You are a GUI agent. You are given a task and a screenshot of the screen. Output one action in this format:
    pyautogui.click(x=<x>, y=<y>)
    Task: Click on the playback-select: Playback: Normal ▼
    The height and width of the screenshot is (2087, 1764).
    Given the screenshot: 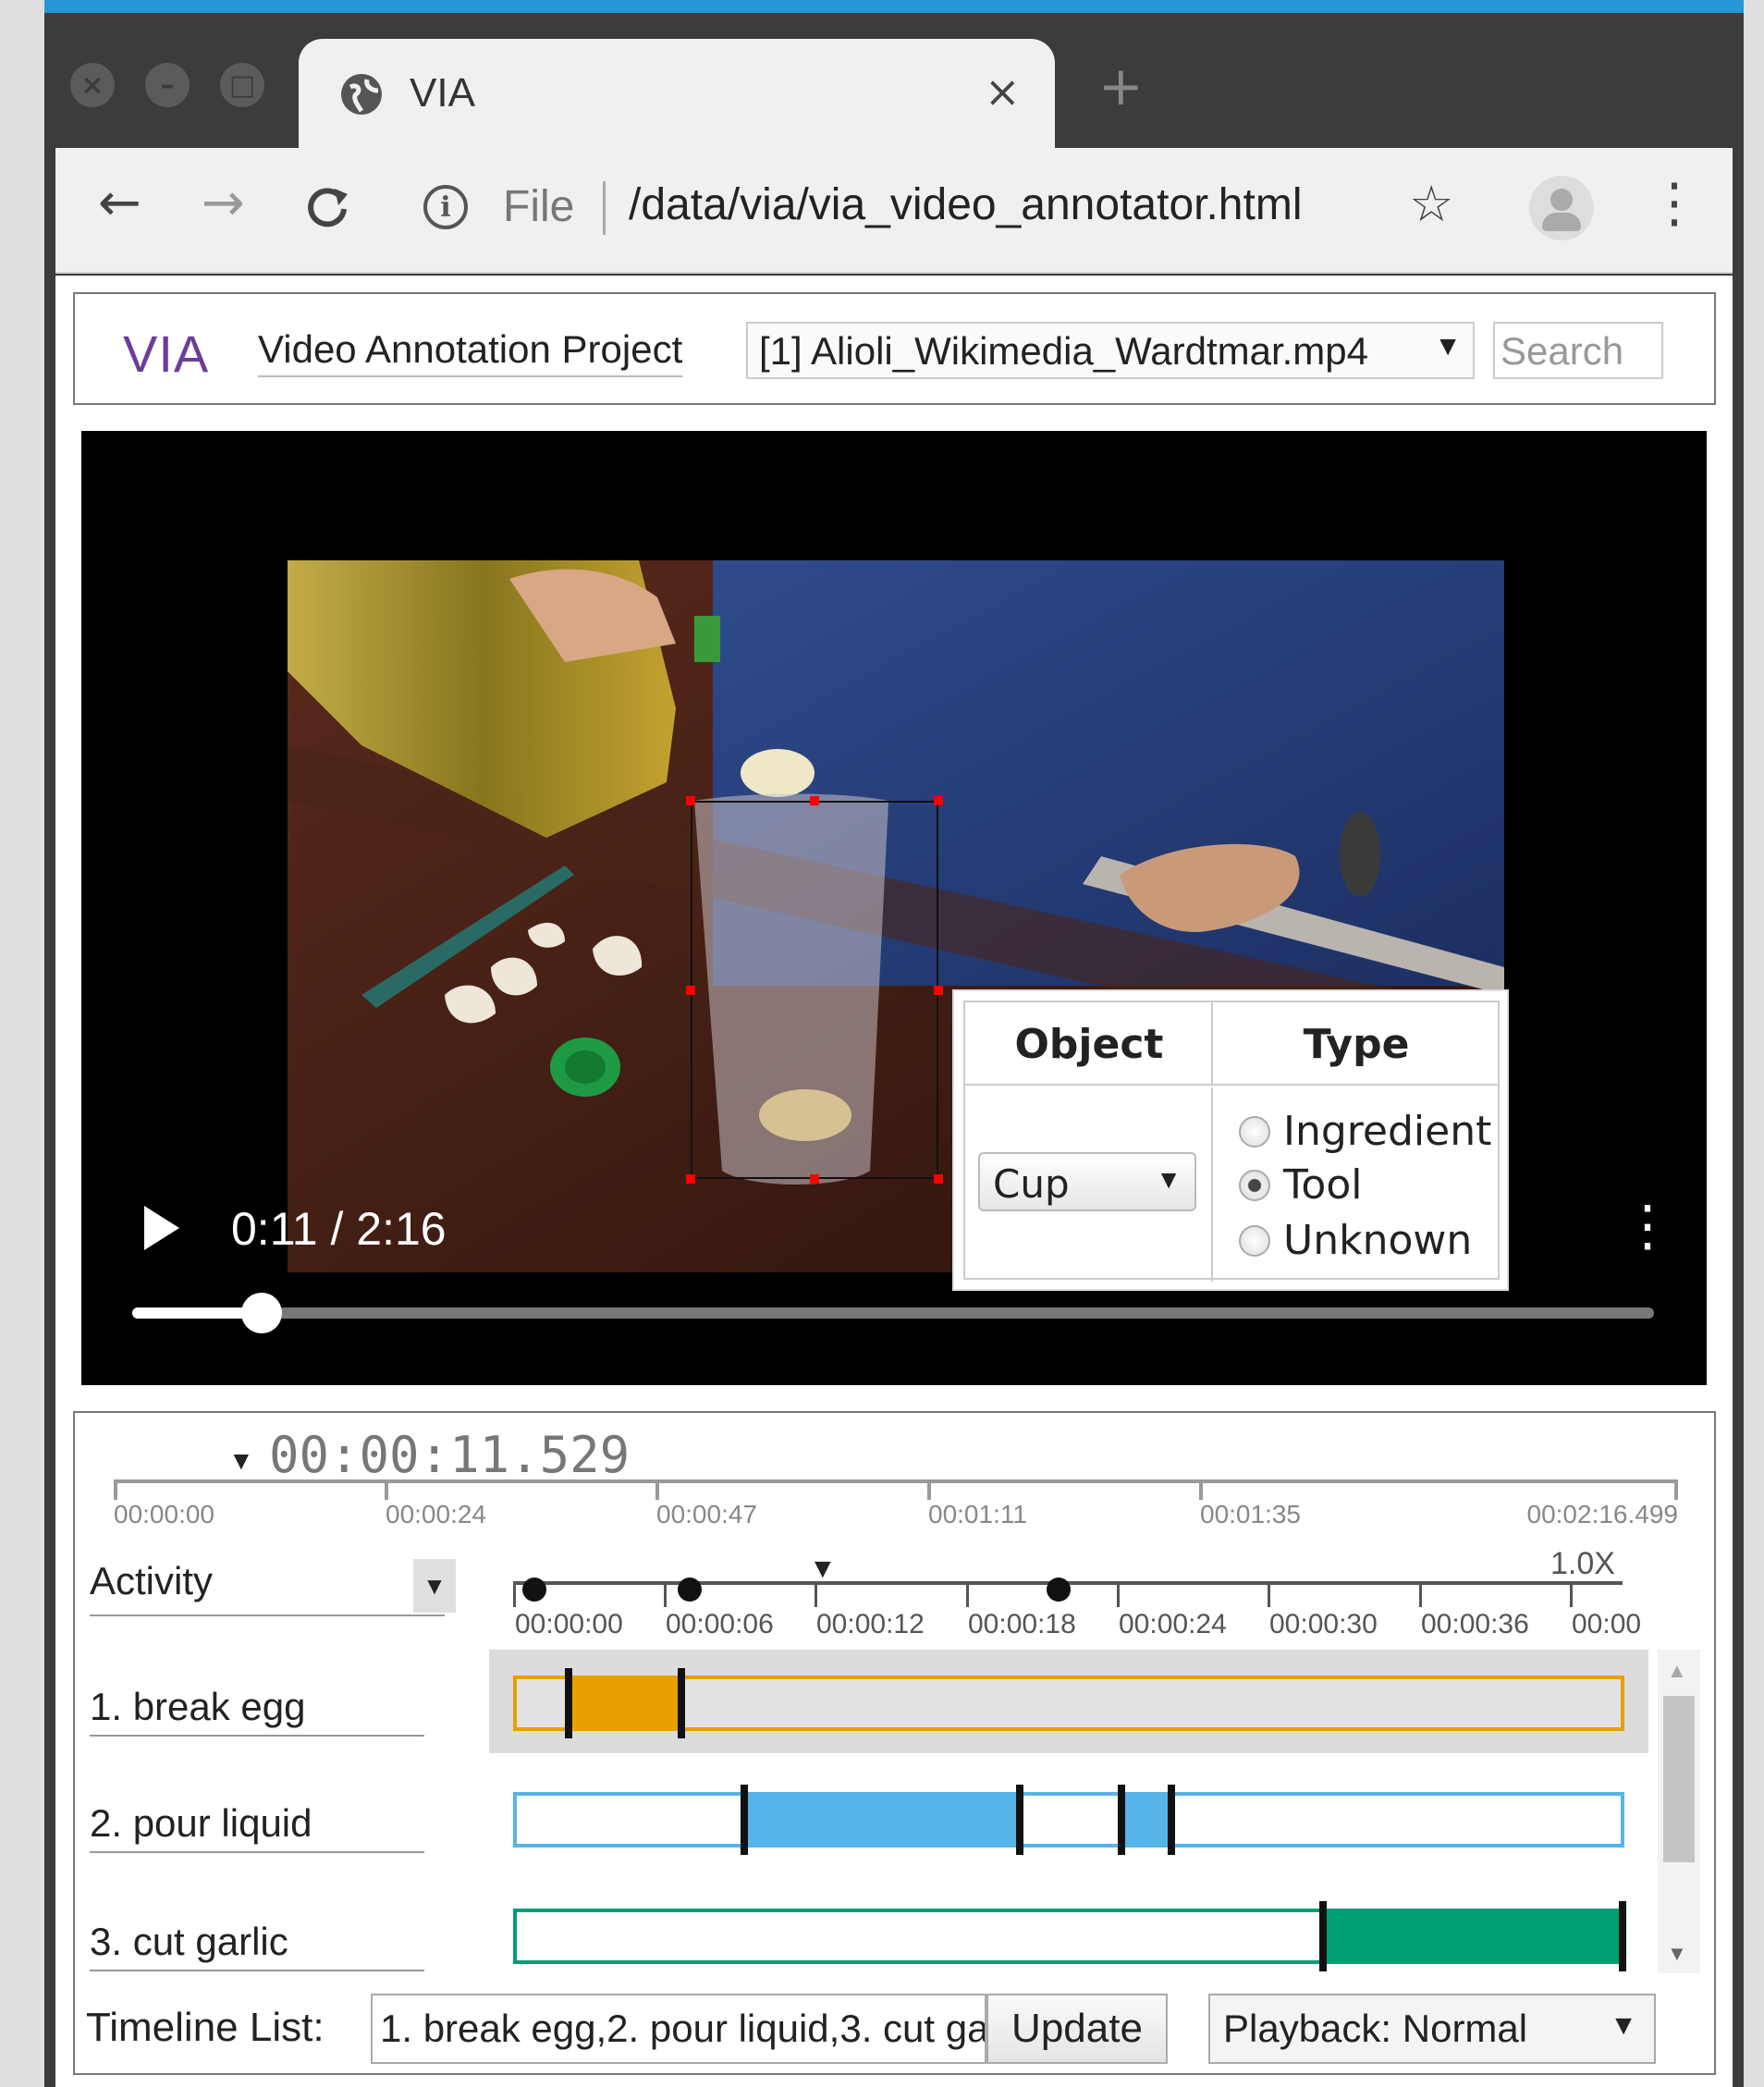 What is the action you would take?
    pyautogui.click(x=1432, y=2029)
    